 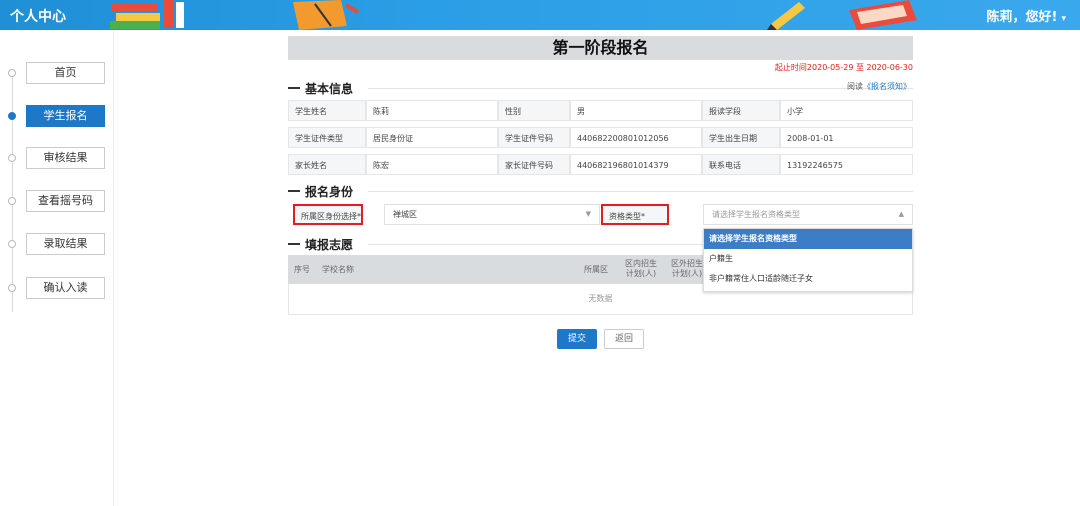 What do you see at coordinates (57, 268) in the screenshot?
I see `sidebar: 首页 学生报名 审核结果 查看摇号码 录取结果 确认入读` at bounding box center [57, 268].